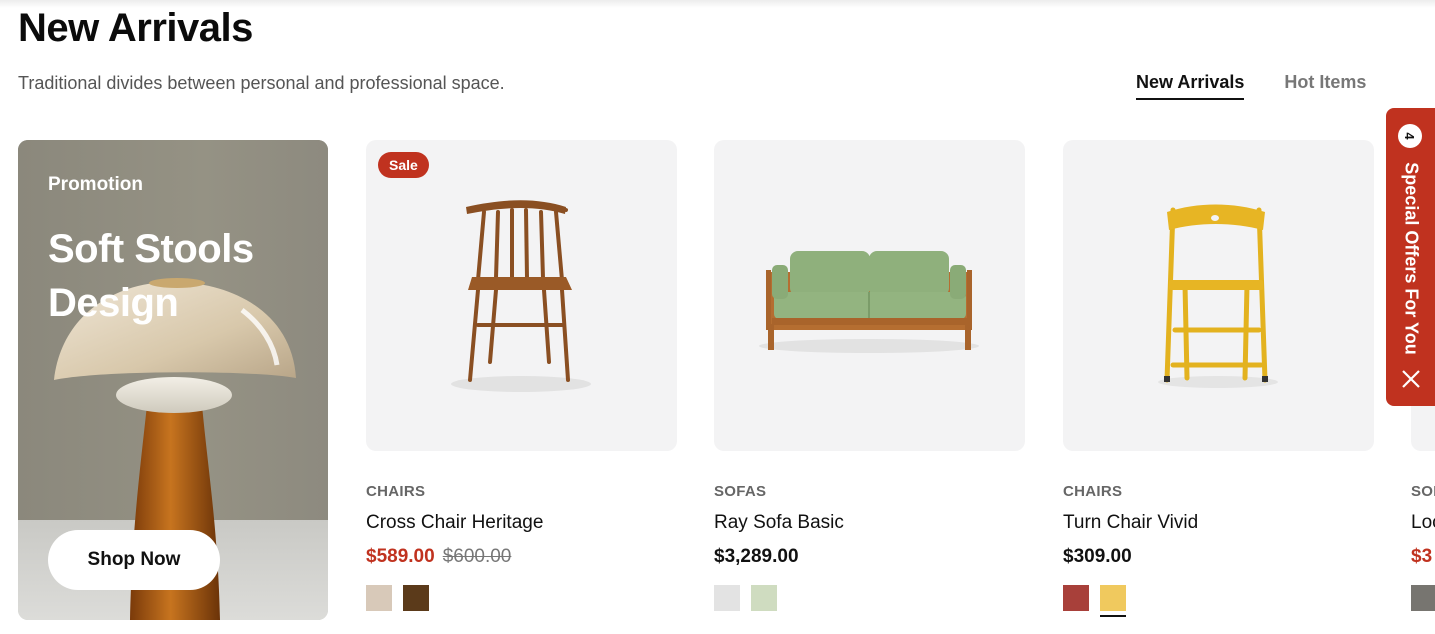 The height and width of the screenshot is (634, 1435). Describe the element at coordinates (756, 556) in the screenshot. I see `product-price: $3,289.00` at that location.